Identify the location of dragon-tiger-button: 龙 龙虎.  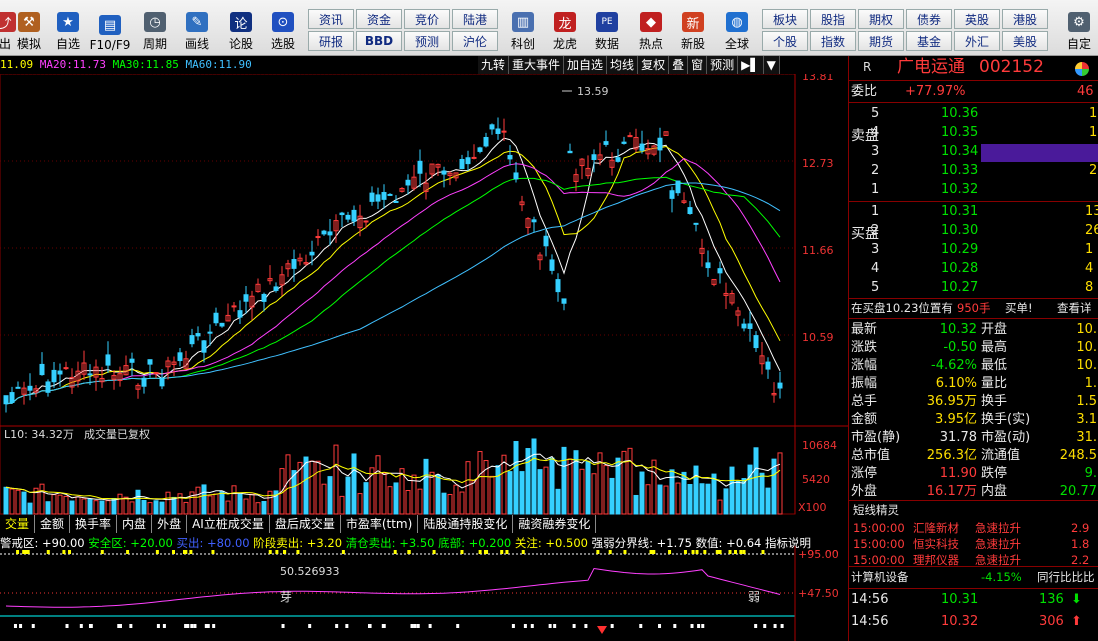
(565, 29).